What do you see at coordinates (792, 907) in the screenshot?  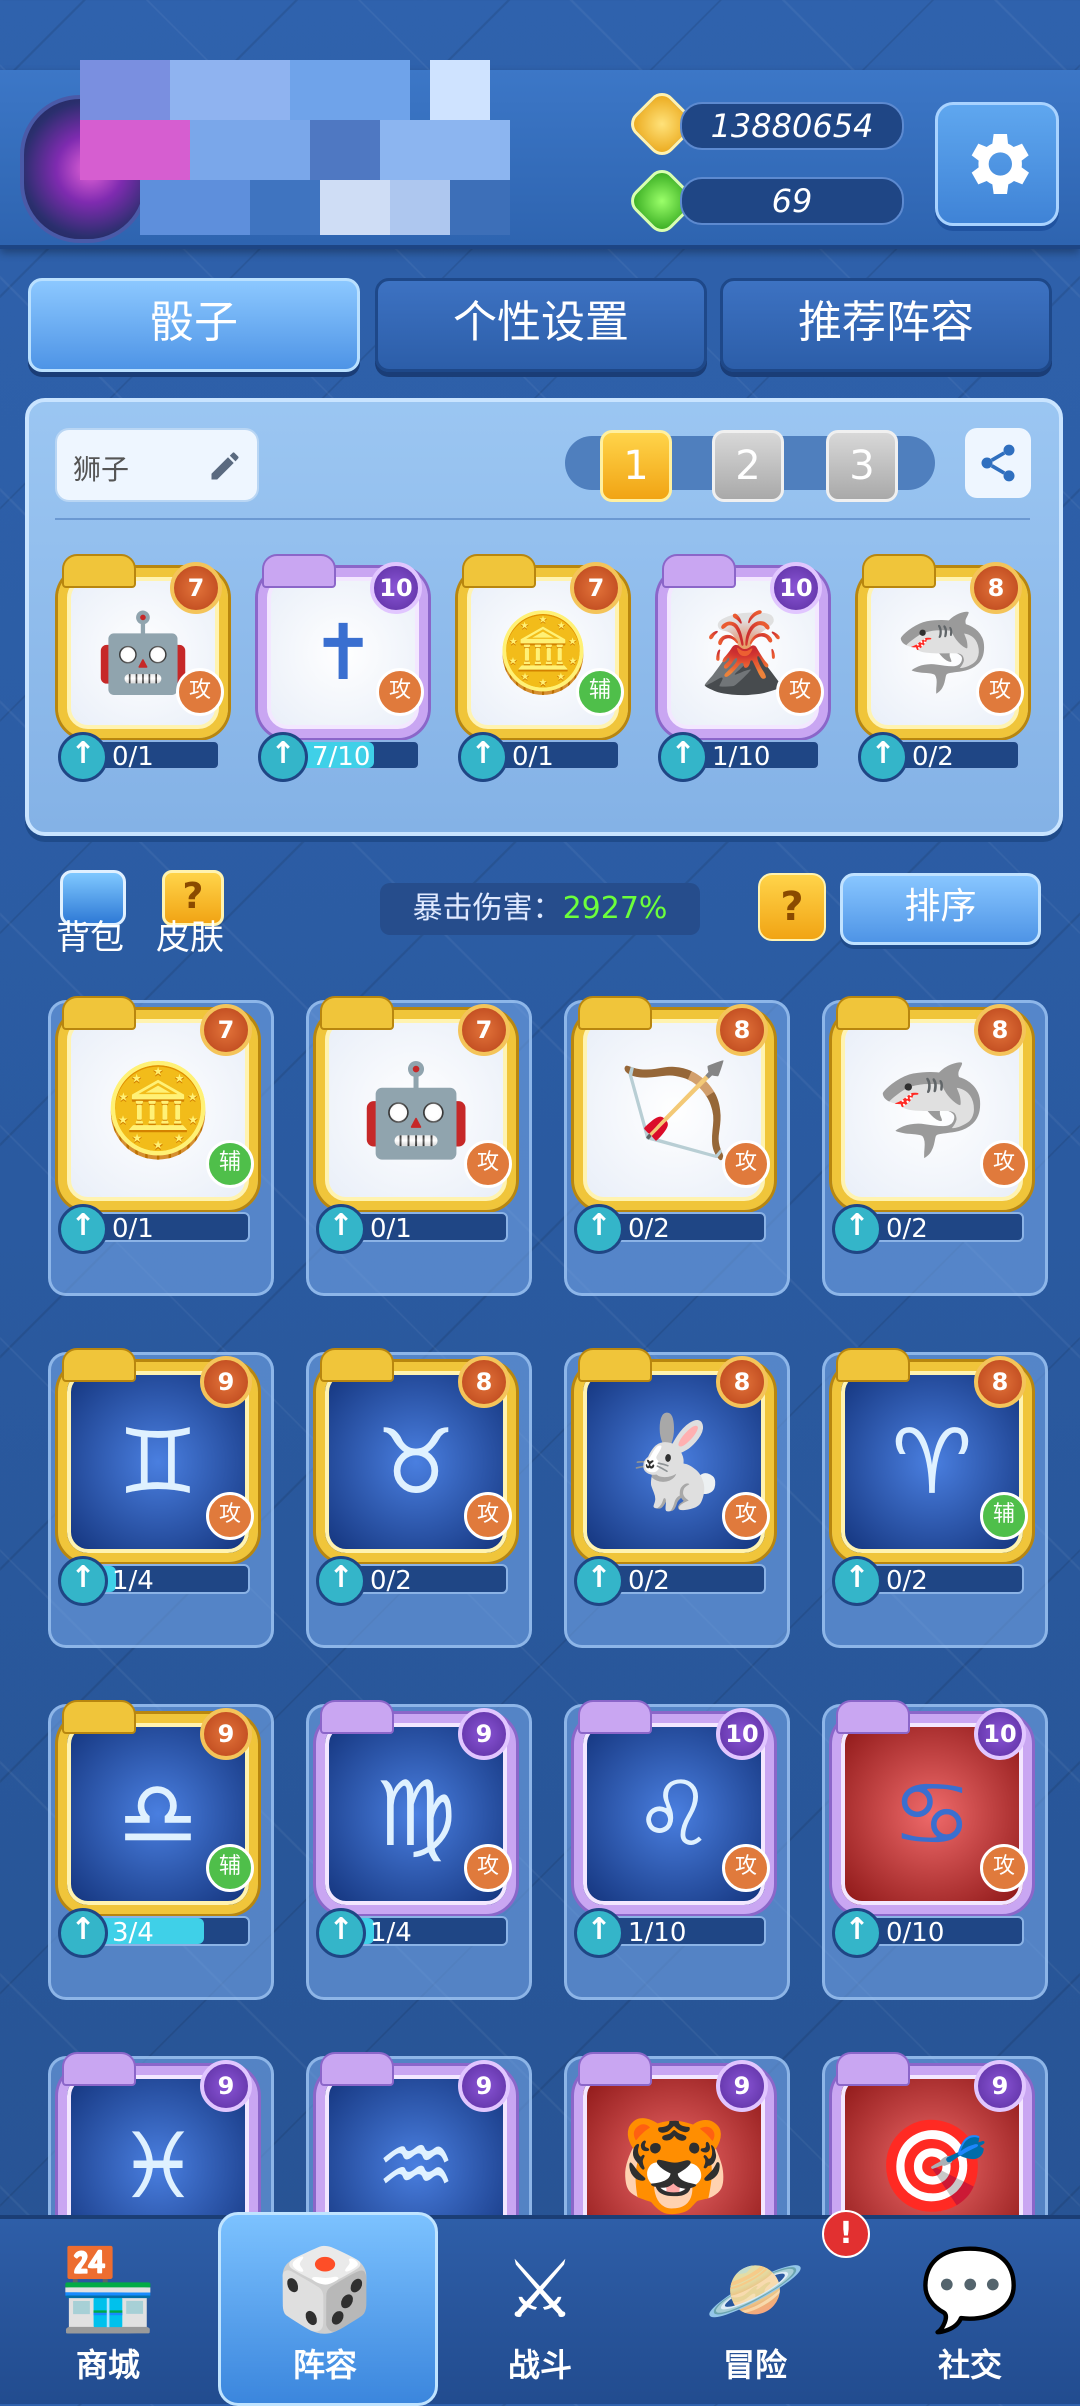 I see `help-button: ?` at bounding box center [792, 907].